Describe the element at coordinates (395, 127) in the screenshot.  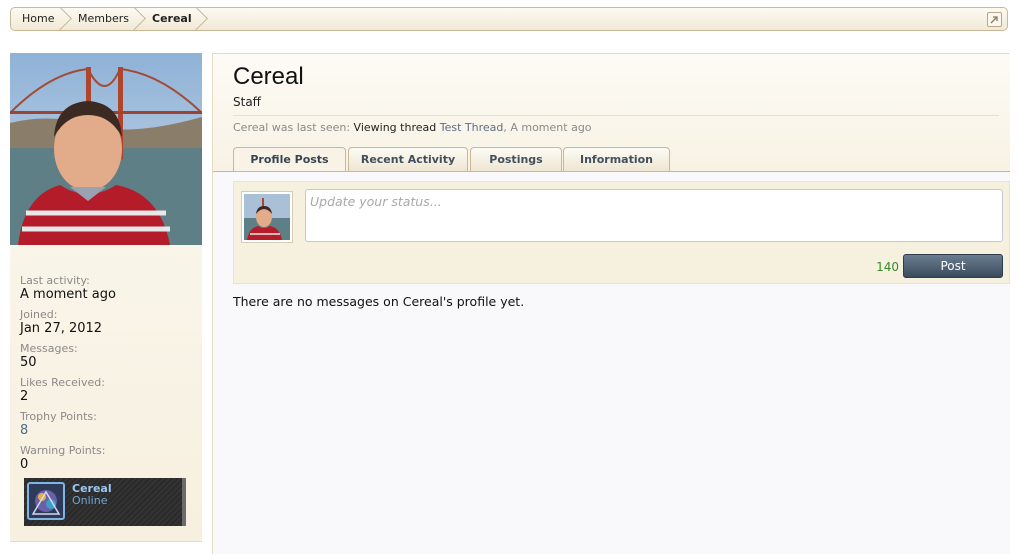
I see `last-seen-action: Viewing thread` at that location.